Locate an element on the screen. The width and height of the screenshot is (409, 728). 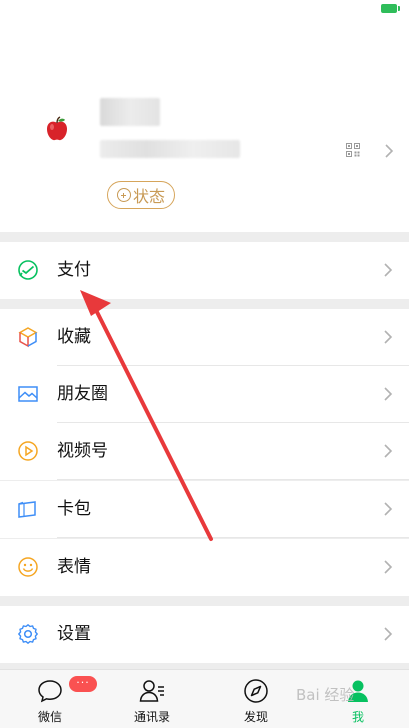
add-status-button: 状态 is located at coordinates (141, 195).